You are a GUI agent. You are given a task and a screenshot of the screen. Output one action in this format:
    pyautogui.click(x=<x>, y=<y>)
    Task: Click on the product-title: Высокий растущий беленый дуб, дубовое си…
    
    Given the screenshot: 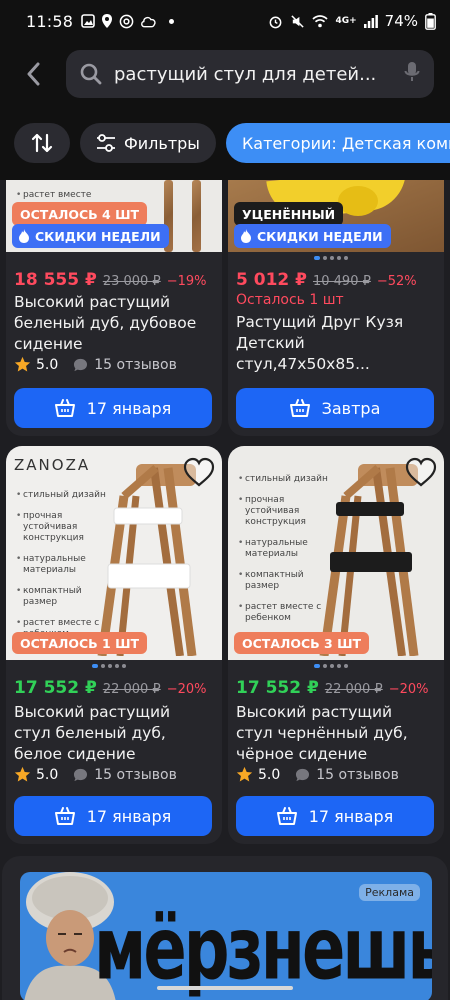 What is the action you would take?
    pyautogui.click(x=112, y=323)
    